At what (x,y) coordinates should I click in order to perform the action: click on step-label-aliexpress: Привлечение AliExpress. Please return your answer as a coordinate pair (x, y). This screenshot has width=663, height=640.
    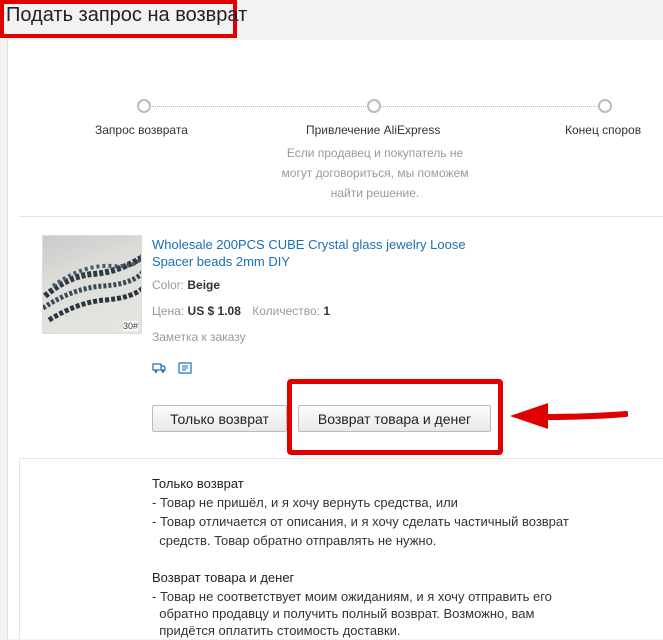
    Looking at the image, I should click on (373, 130).